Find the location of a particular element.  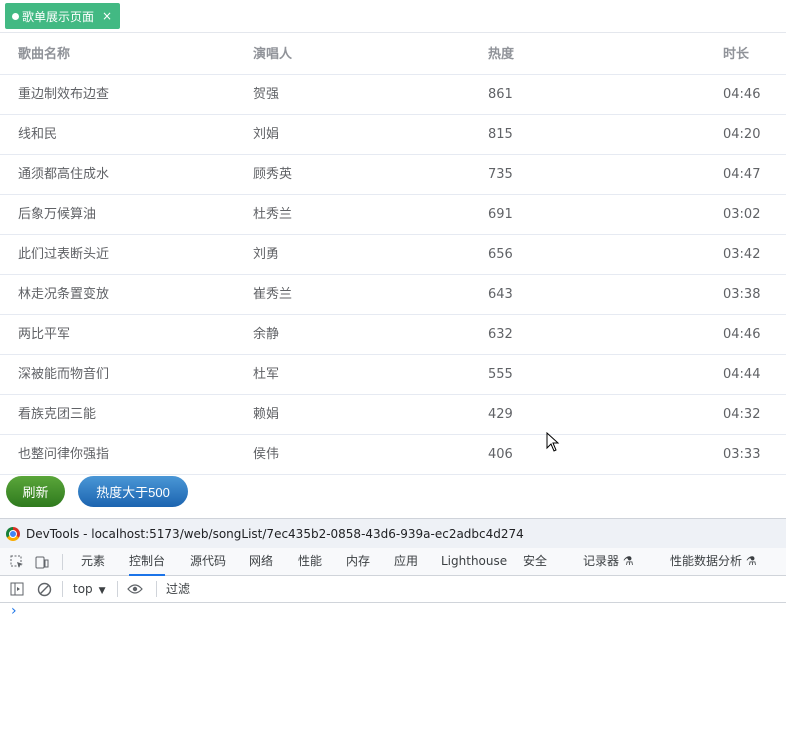

cell-singer: 杜军 is located at coordinates (266, 374).